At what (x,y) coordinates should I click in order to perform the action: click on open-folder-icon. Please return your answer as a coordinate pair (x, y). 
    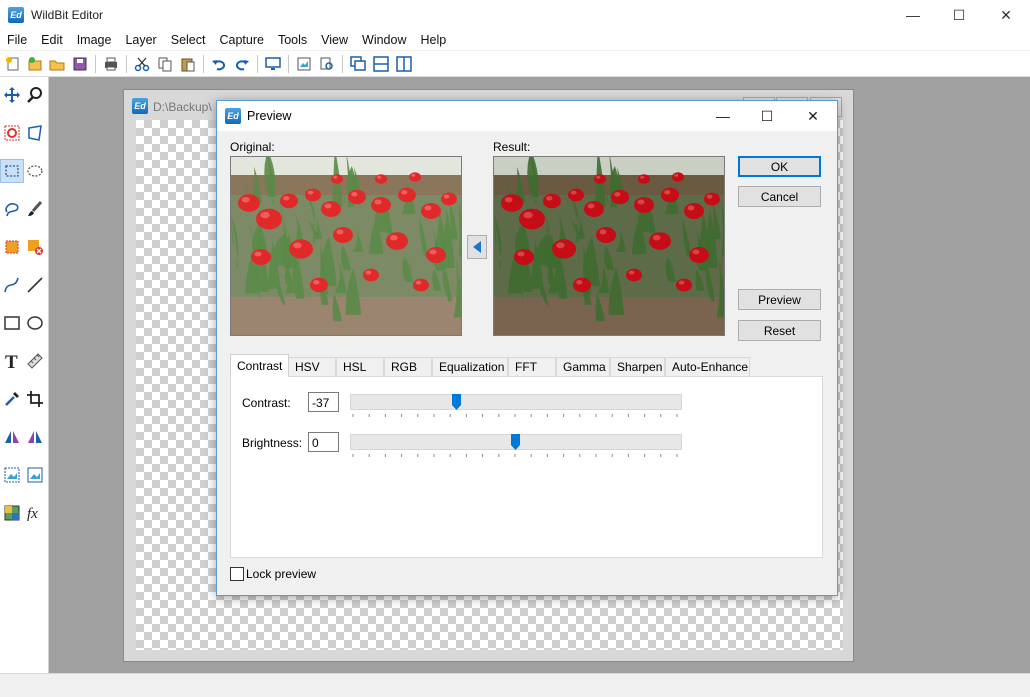
    Looking at the image, I should click on (57, 63).